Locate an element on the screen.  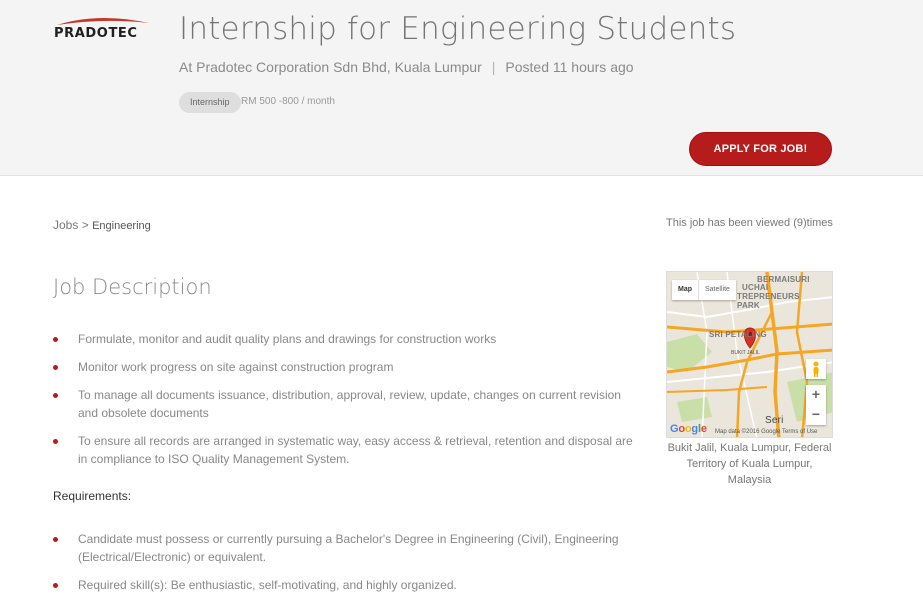
logo-text: PRADOTEC is located at coordinates (96, 33).